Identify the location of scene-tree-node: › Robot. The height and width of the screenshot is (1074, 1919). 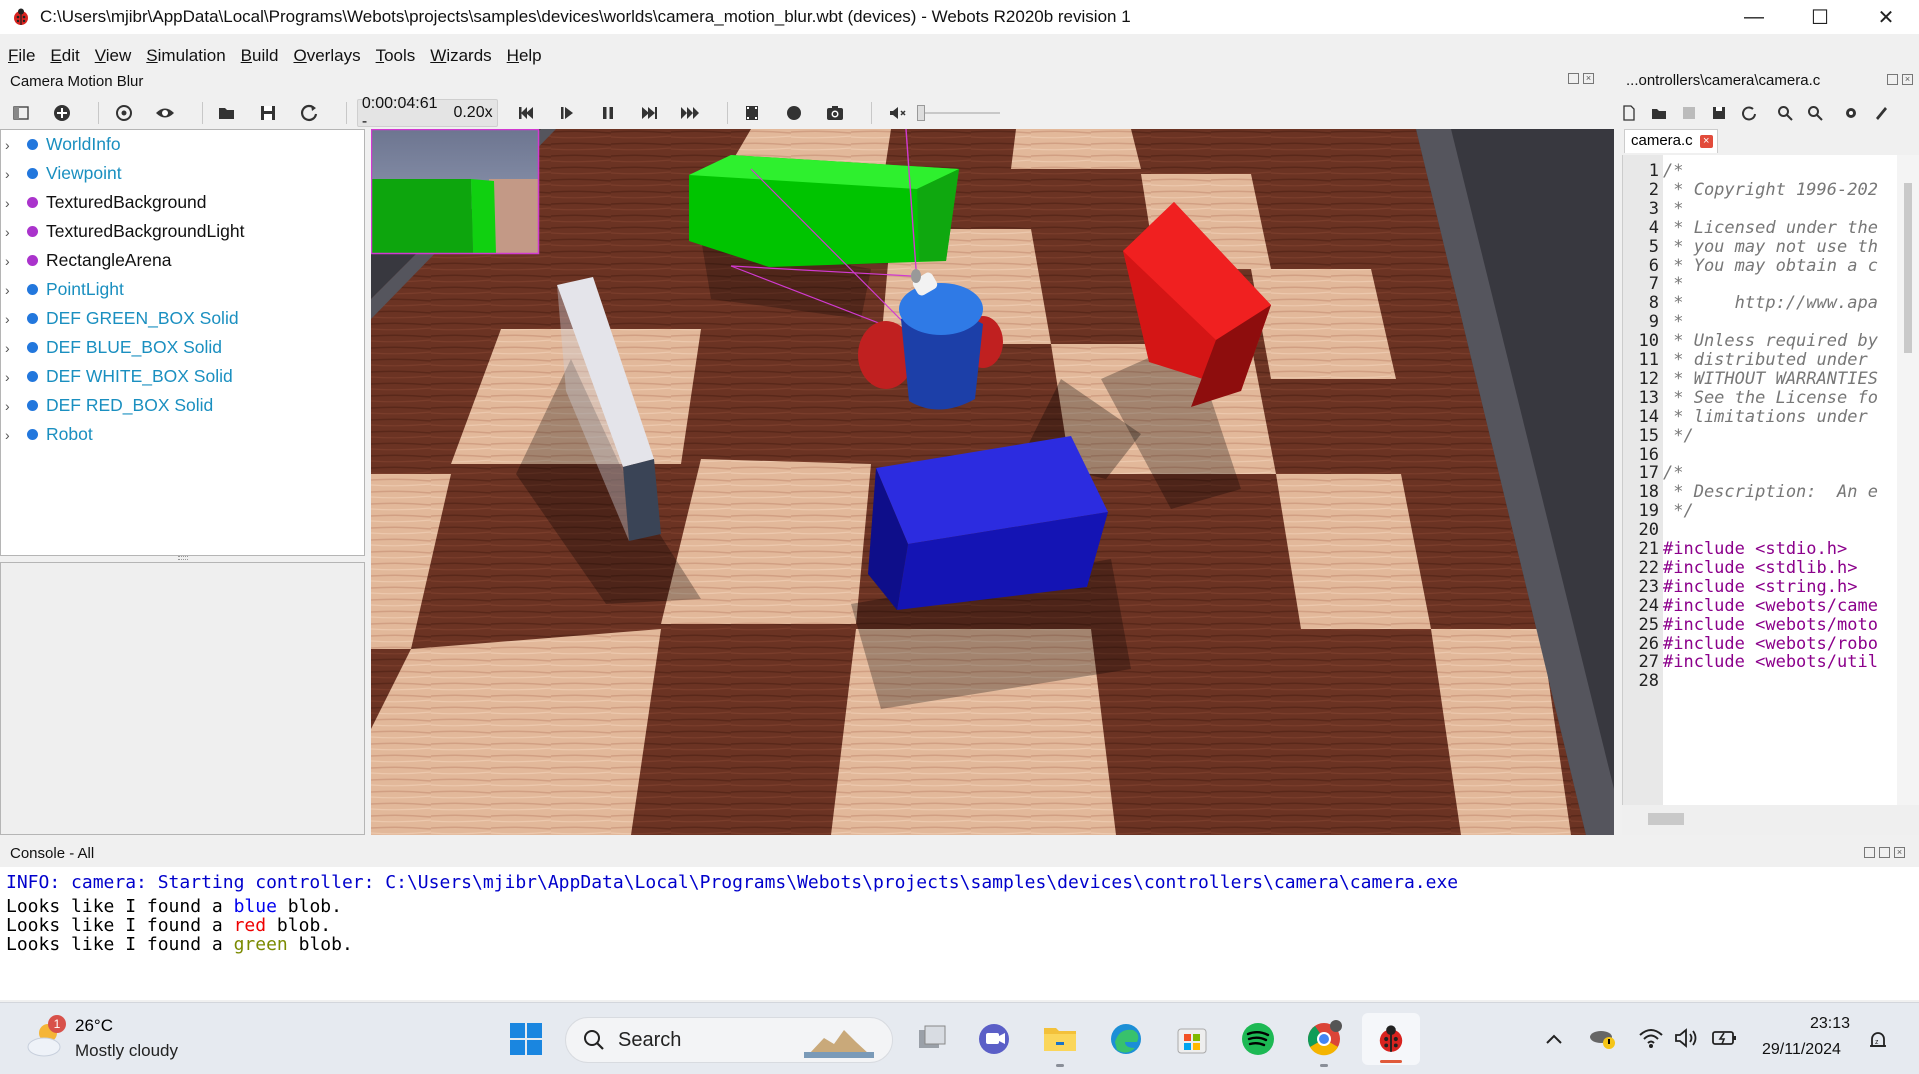
(182, 434).